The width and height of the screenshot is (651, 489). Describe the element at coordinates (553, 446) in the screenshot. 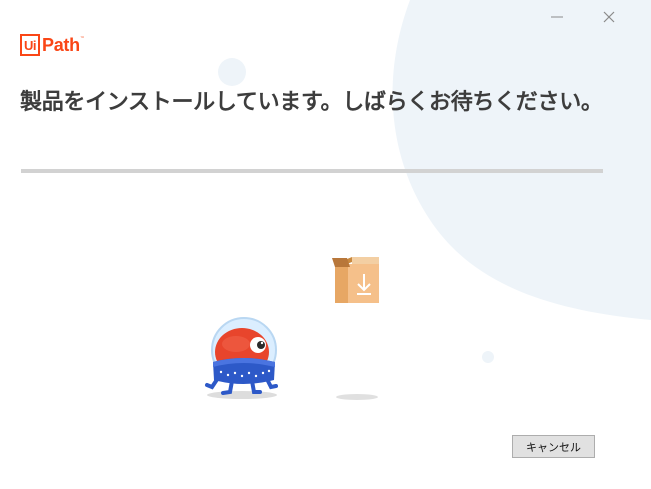

I see `cancel-button: キャンセル` at that location.